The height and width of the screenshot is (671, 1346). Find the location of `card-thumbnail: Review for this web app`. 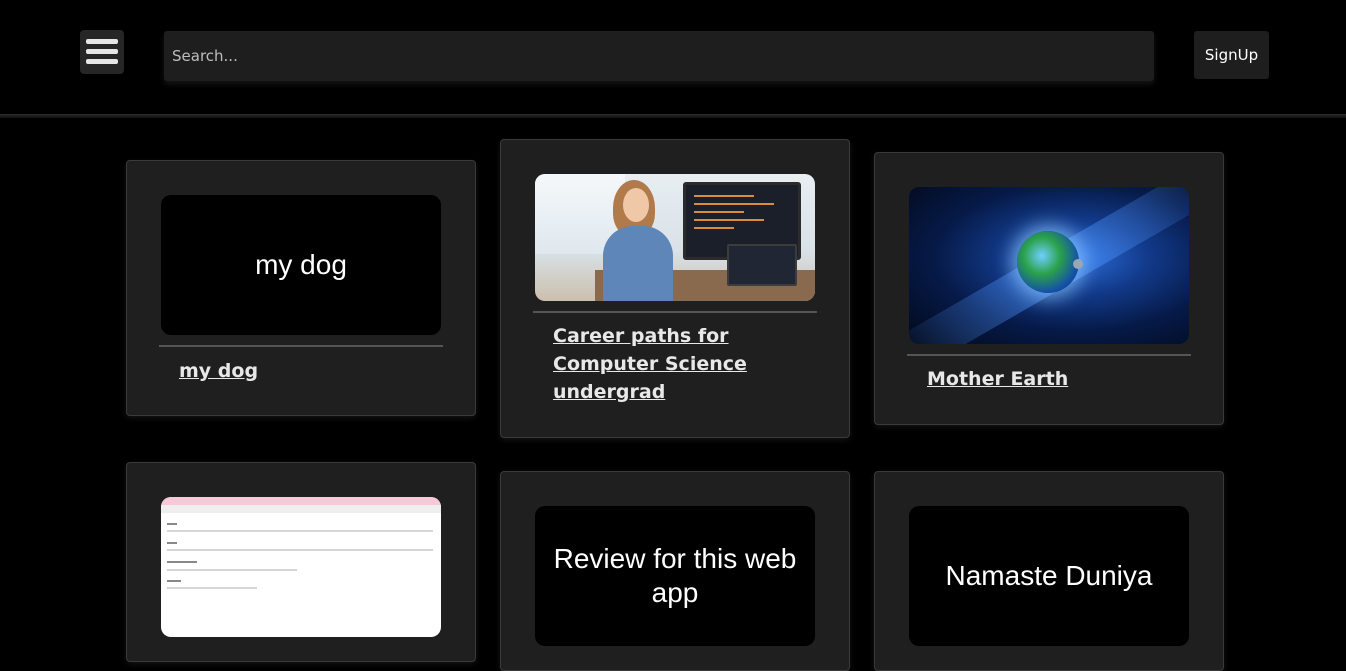

card-thumbnail: Review for this web app is located at coordinates (675, 576).